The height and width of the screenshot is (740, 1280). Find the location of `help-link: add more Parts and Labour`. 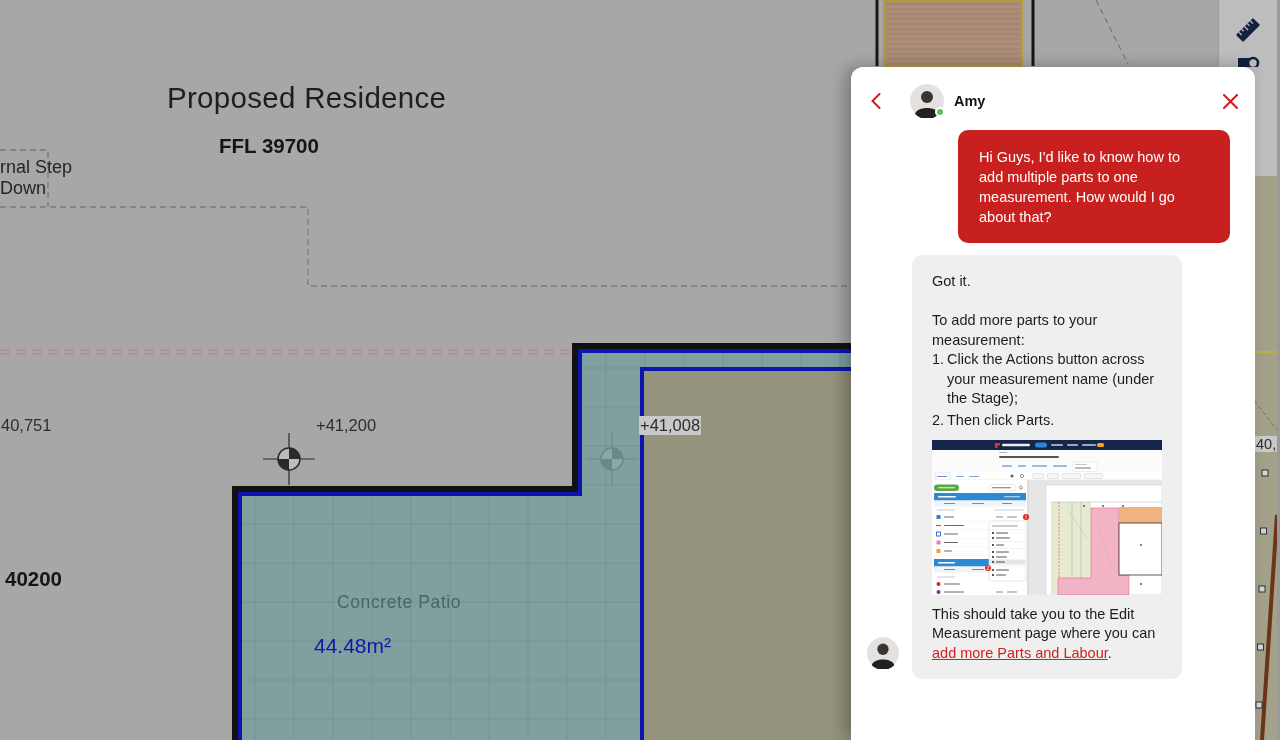

help-link: add more Parts and Labour is located at coordinates (1020, 652).